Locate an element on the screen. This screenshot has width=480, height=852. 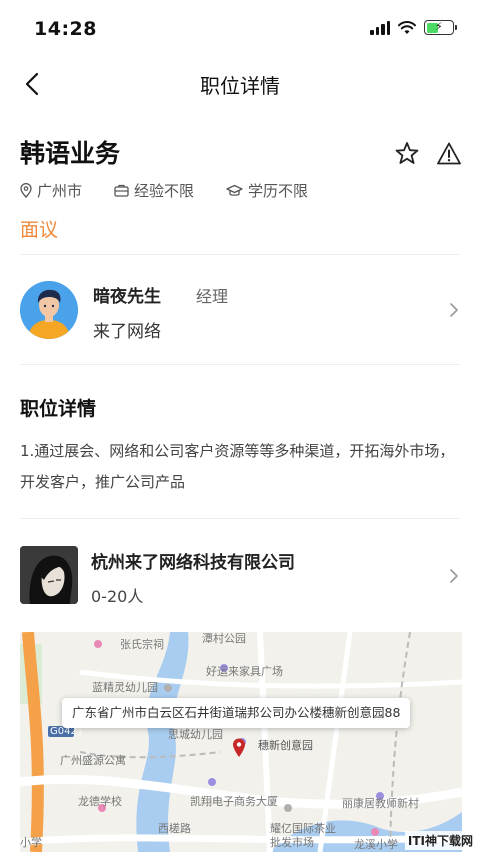
job-tags: 广州市 经验不限 学历不限 is located at coordinates (164, 190).